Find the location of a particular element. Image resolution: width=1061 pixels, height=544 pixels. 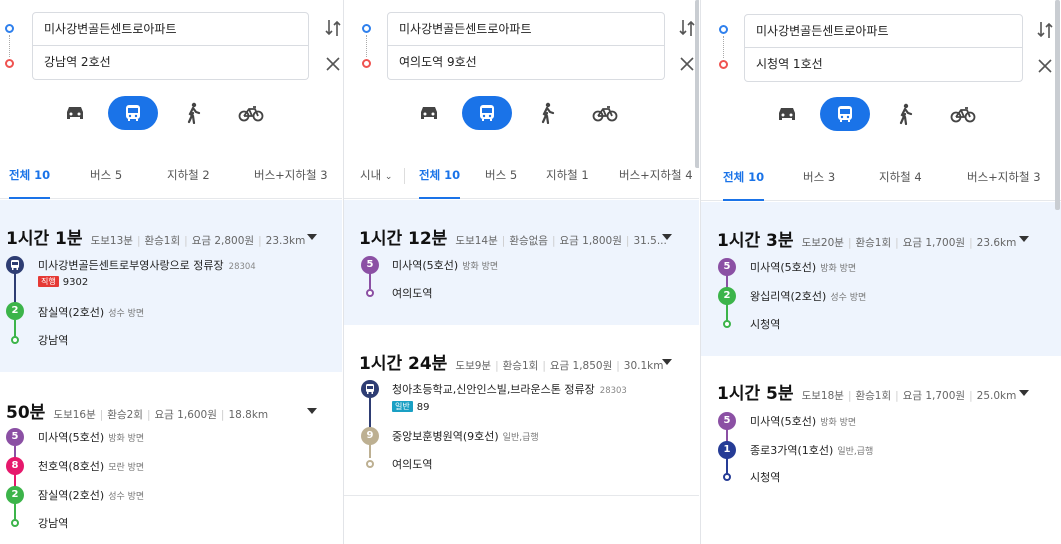

line-badge: 1 is located at coordinates (727, 450).